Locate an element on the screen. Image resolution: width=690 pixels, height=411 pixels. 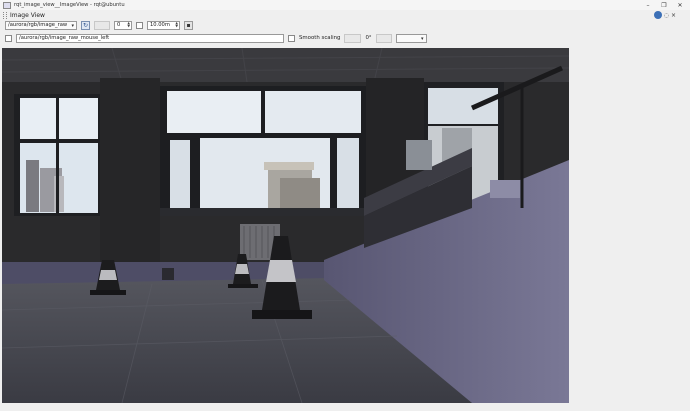
refresh-button: ↻ is located at coordinates (85, 25).